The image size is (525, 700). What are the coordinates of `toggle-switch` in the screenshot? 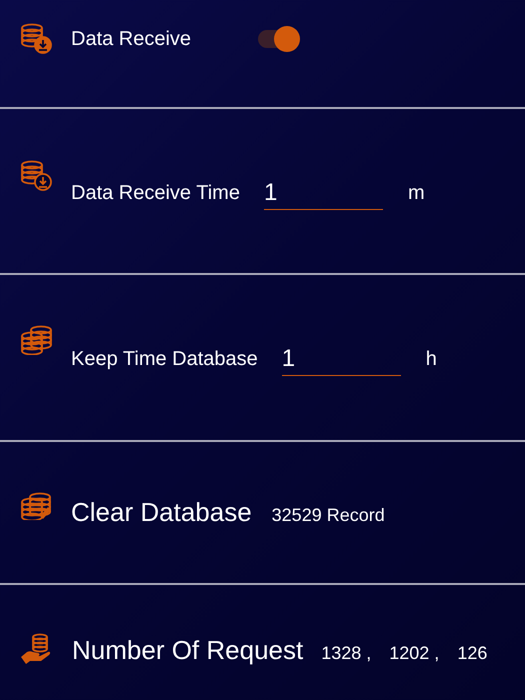 It's located at (279, 39).